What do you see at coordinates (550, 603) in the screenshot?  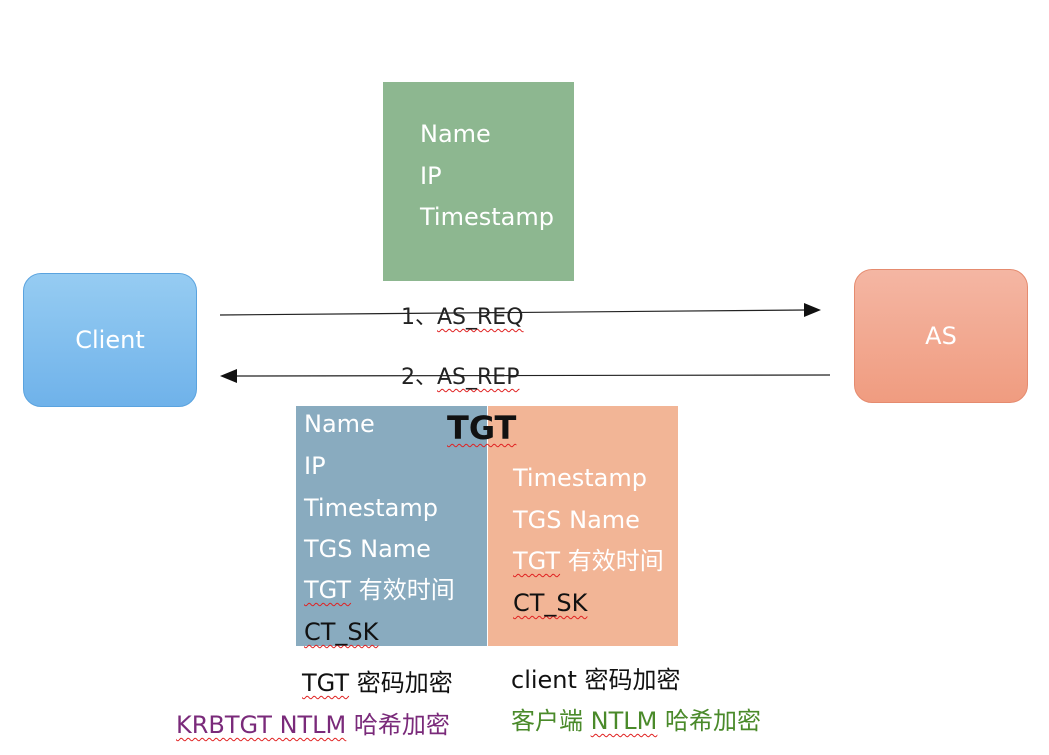 I see `sk-field-session-key: CT_SK` at bounding box center [550, 603].